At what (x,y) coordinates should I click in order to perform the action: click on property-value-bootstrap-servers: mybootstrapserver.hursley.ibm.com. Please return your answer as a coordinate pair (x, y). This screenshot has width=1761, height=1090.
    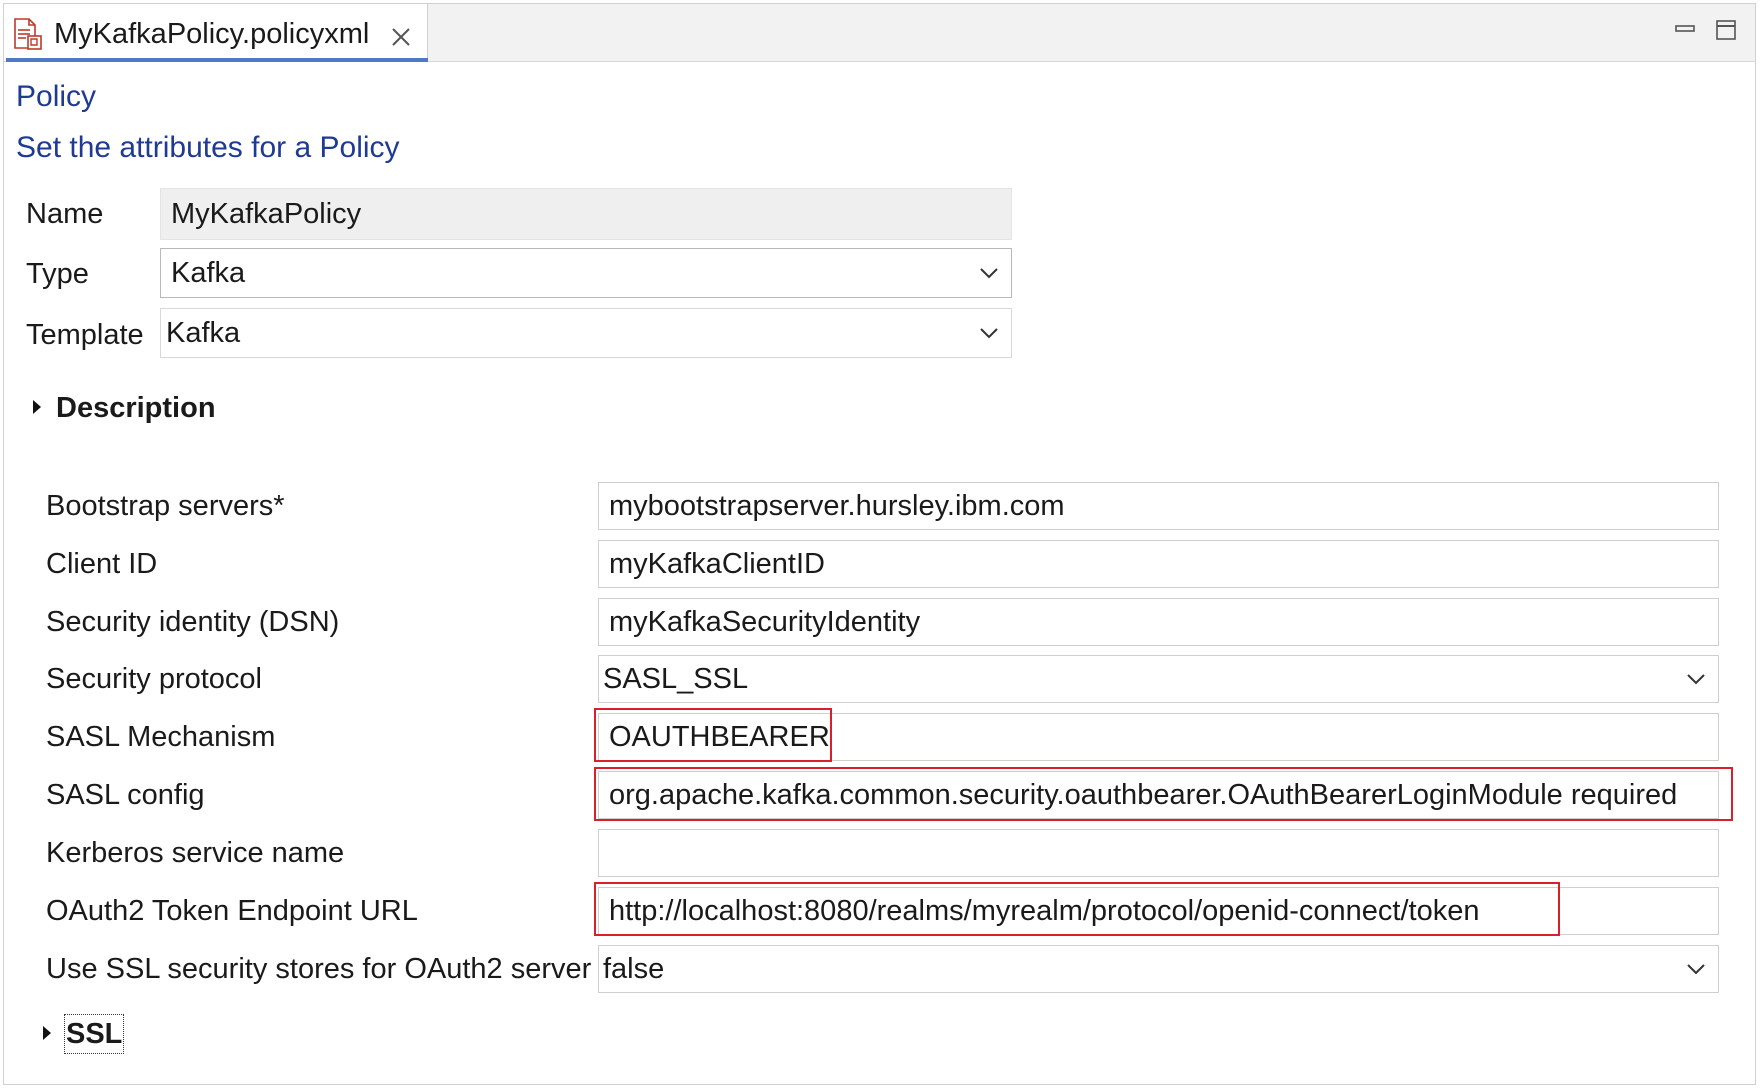
    Looking at the image, I should click on (837, 506).